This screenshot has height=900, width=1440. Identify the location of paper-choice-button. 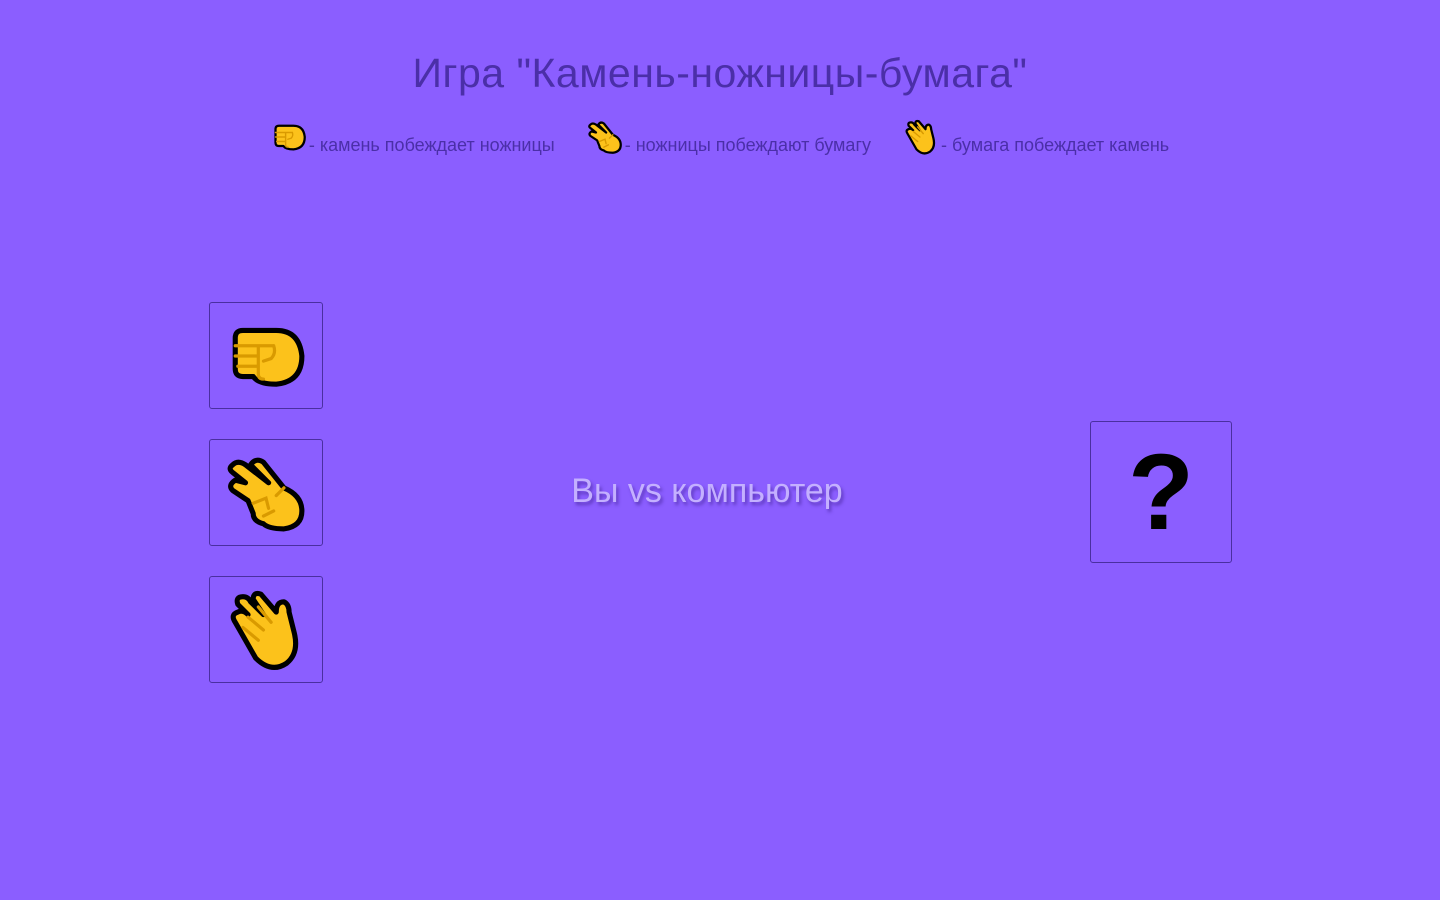
(266, 629).